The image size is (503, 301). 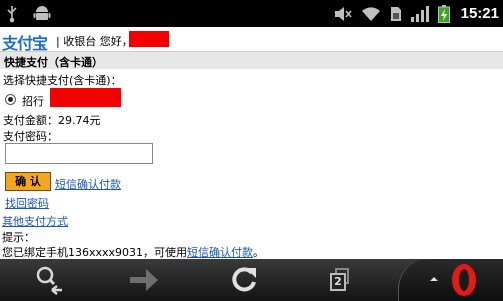 I want to click on tabs-icon: 2, so click(x=338, y=280).